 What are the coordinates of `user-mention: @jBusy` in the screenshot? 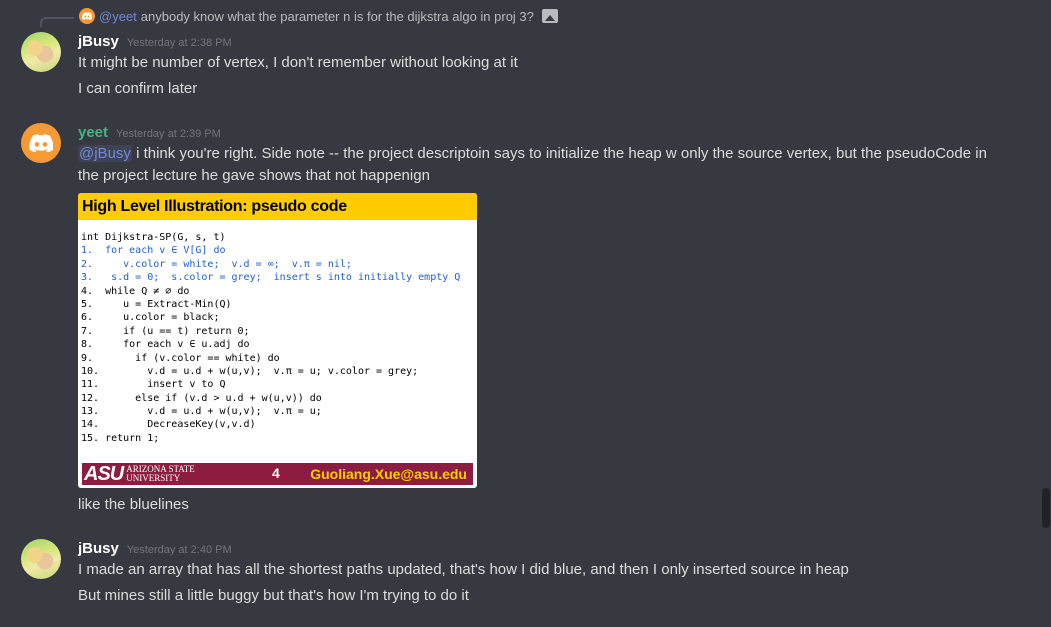 It's located at (105, 153).